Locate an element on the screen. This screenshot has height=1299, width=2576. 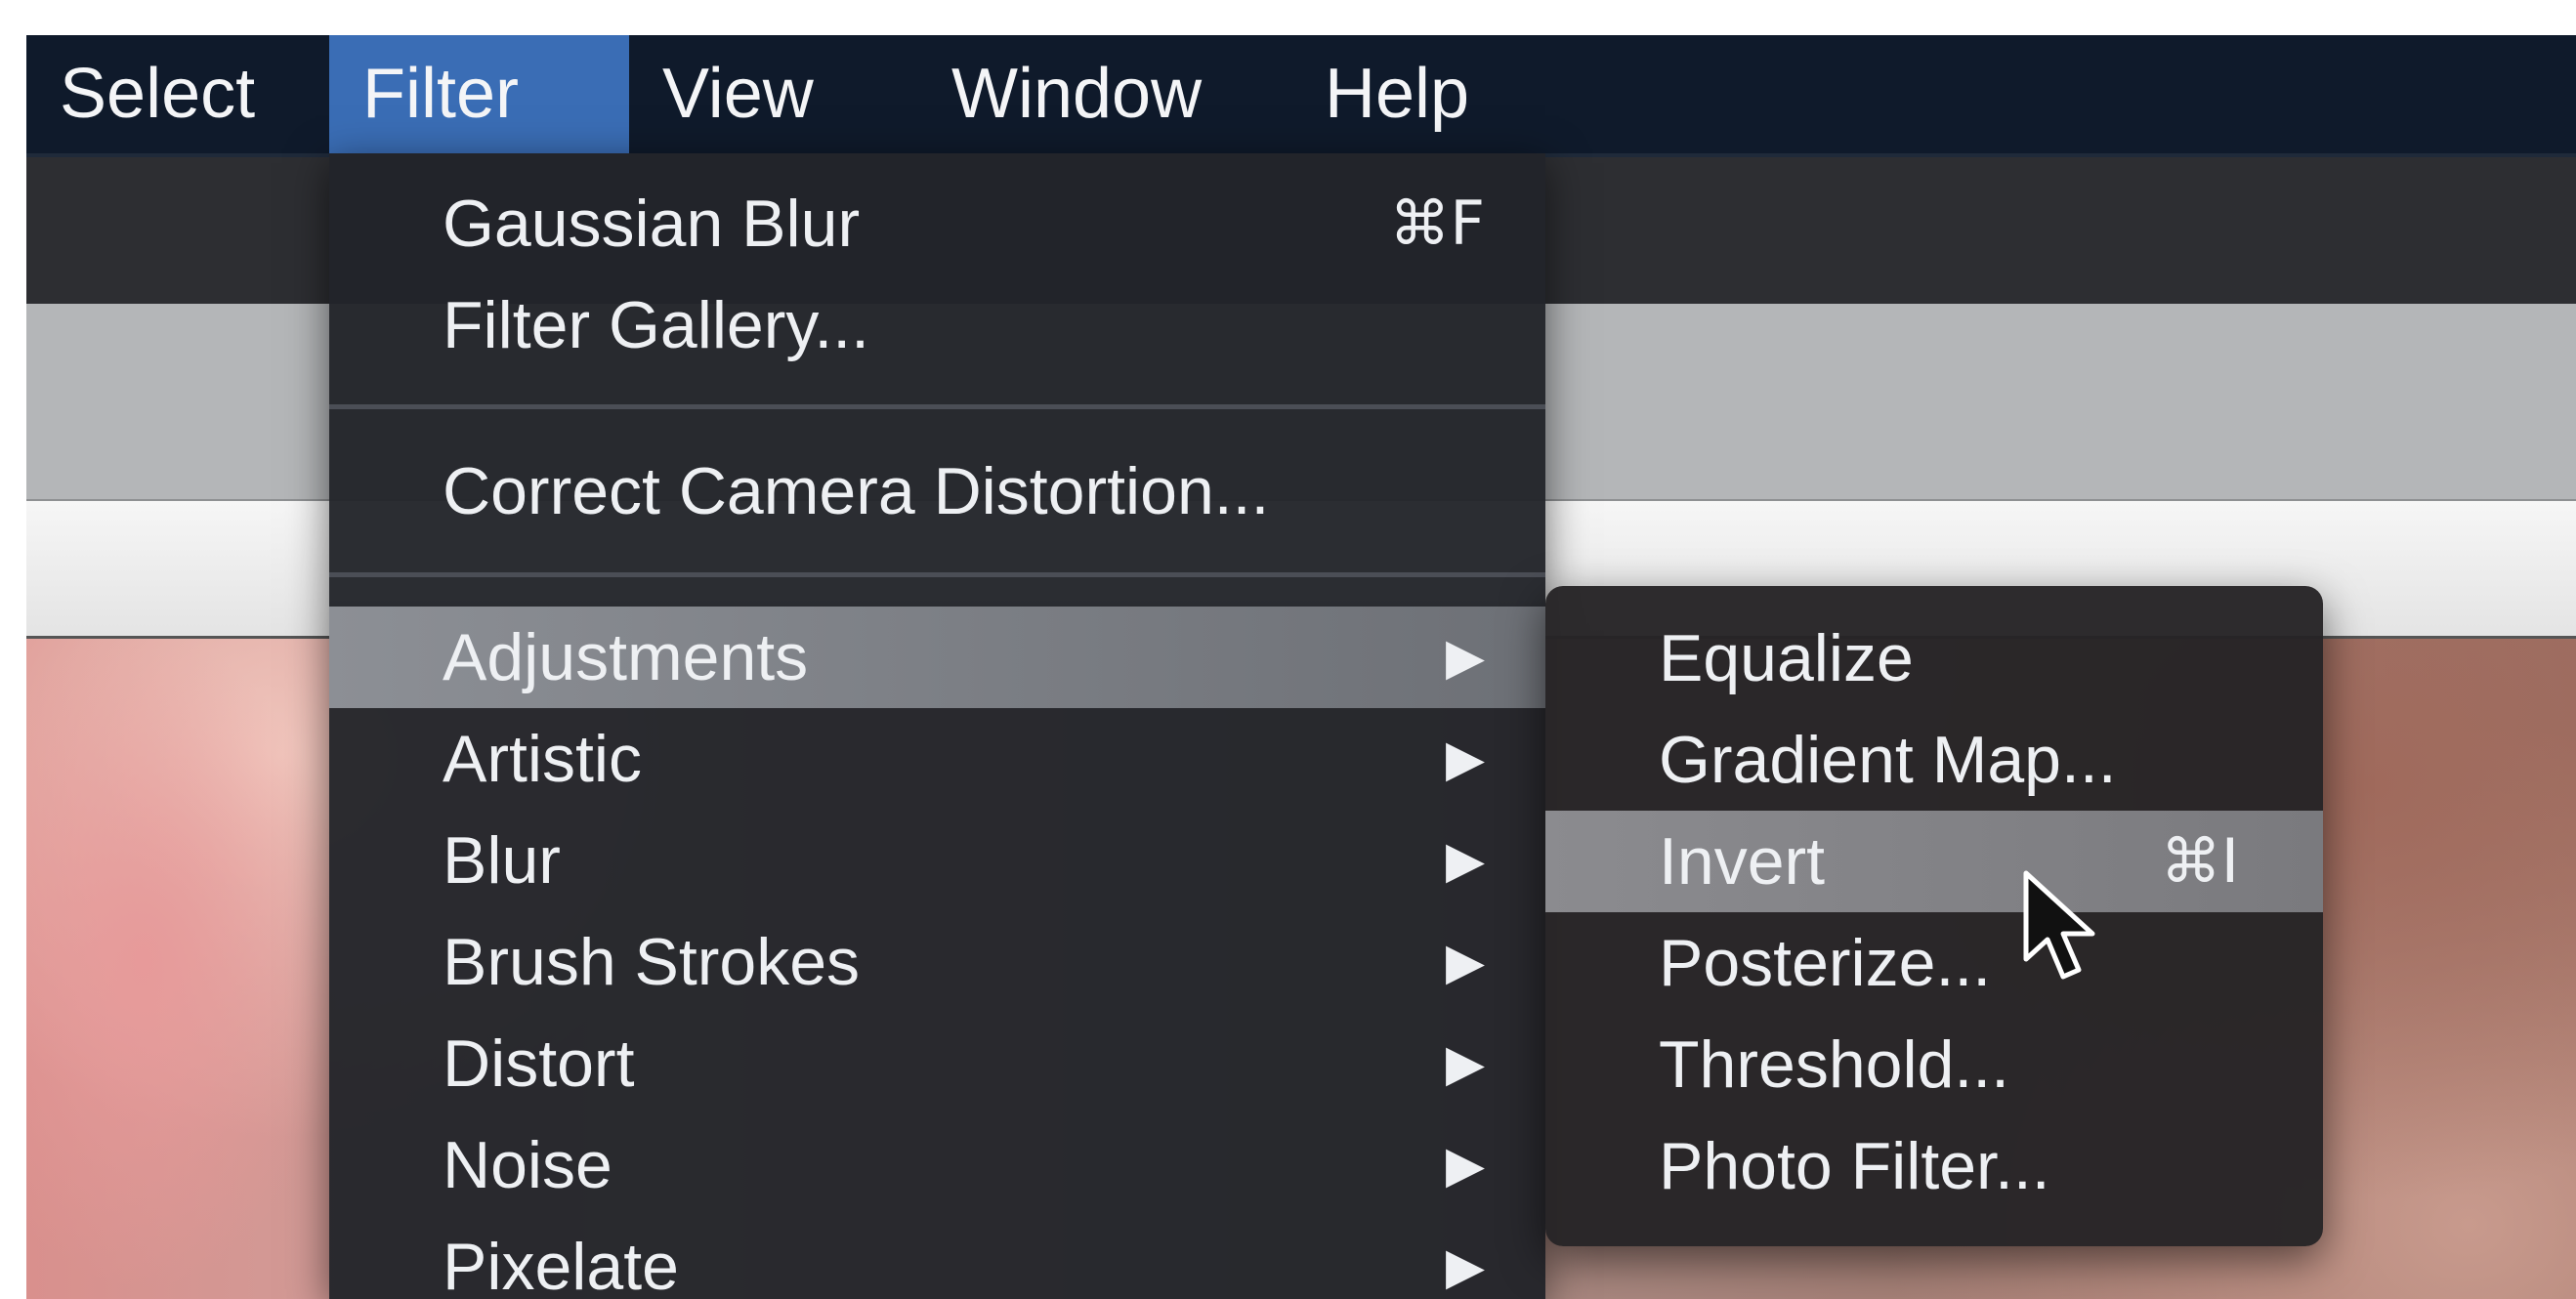
menu-item-brush-strokes: Brush Strokes ▶ is located at coordinates (937, 962).